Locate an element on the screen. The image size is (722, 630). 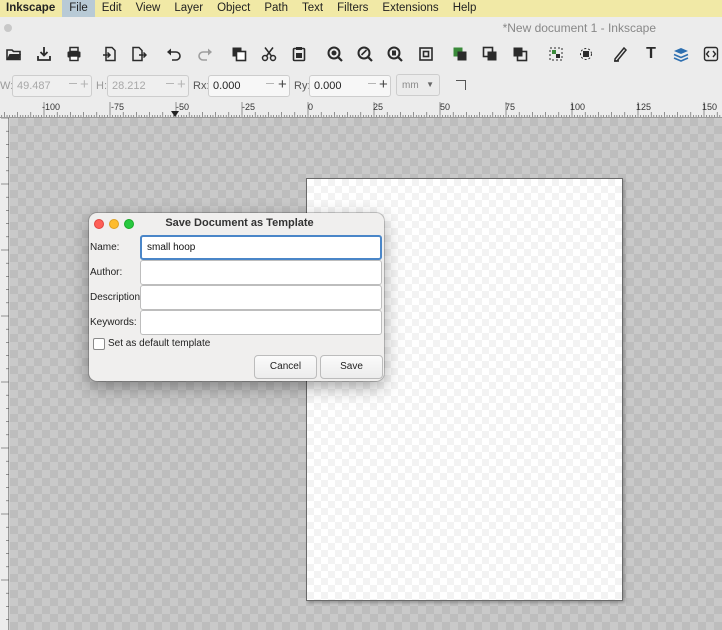
rx-increase-icon: + is located at coordinates (282, 84).